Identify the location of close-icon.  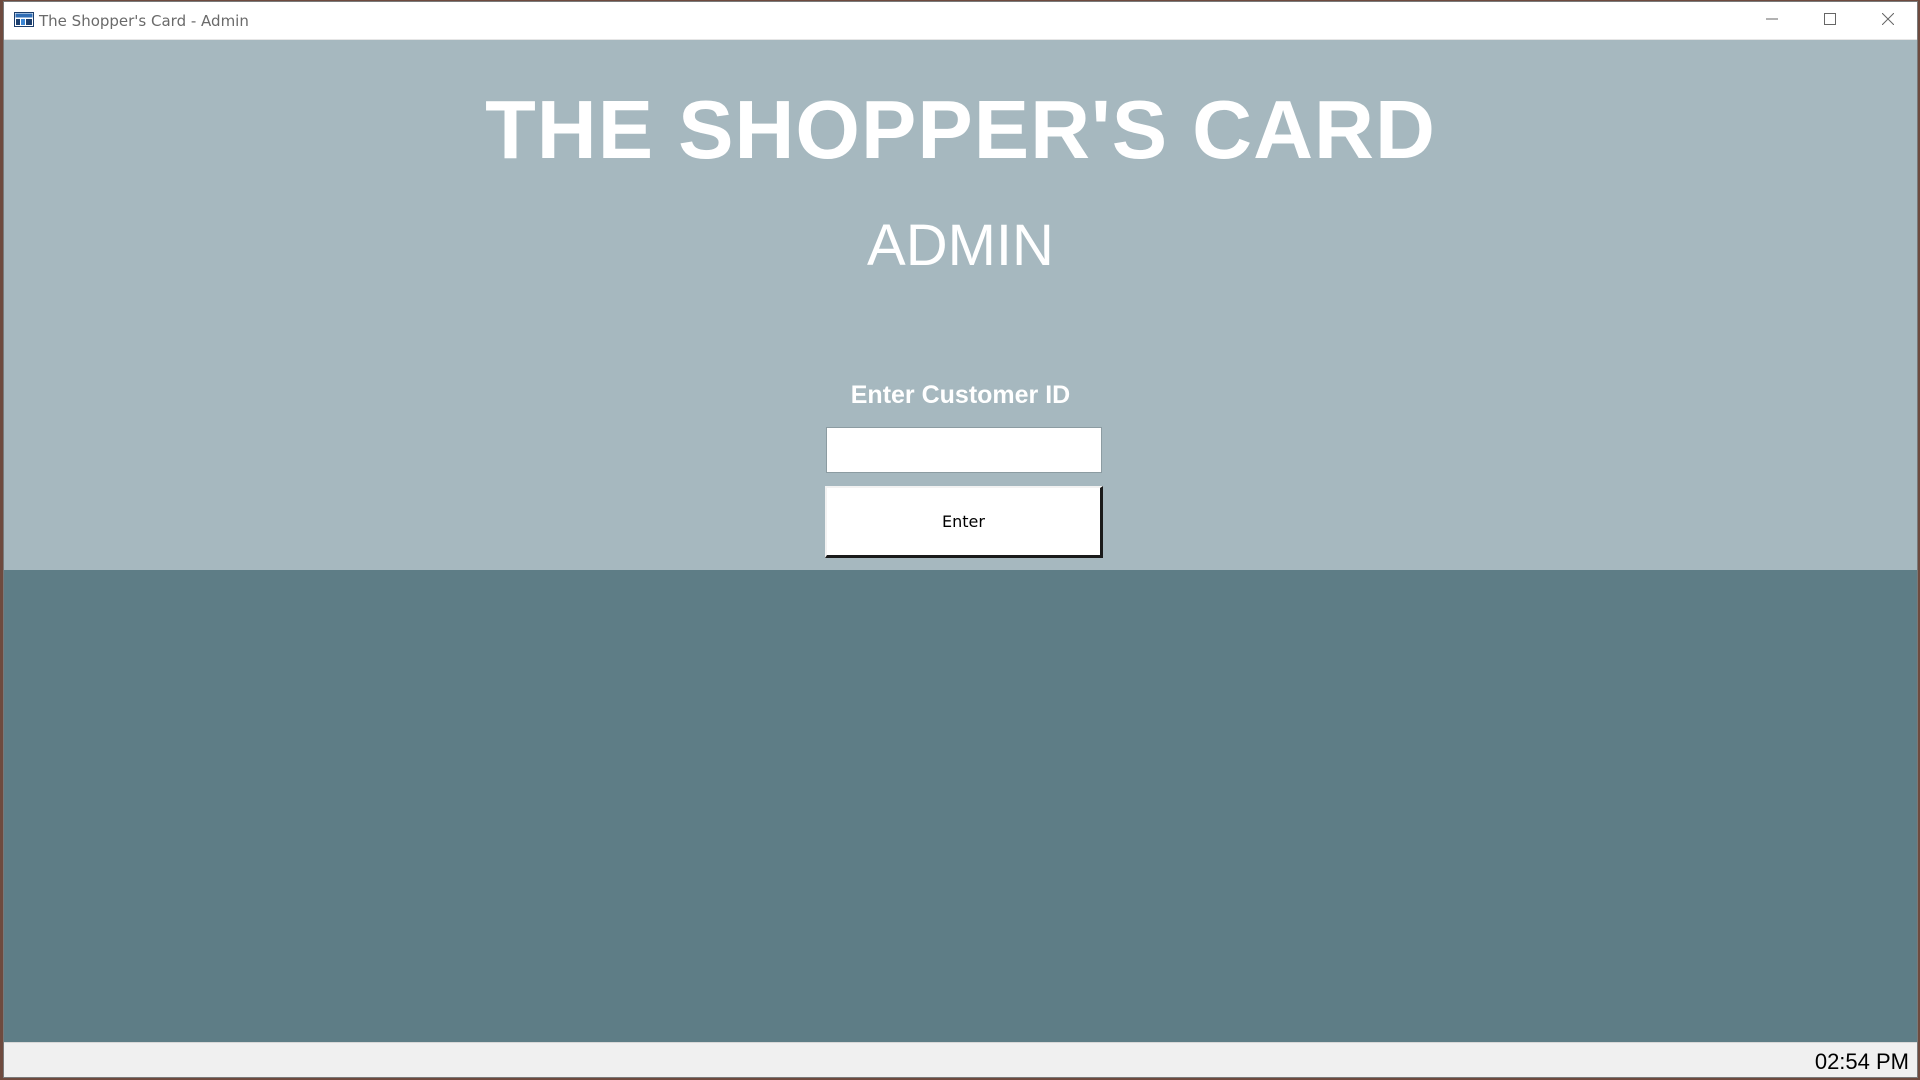
(1888, 21).